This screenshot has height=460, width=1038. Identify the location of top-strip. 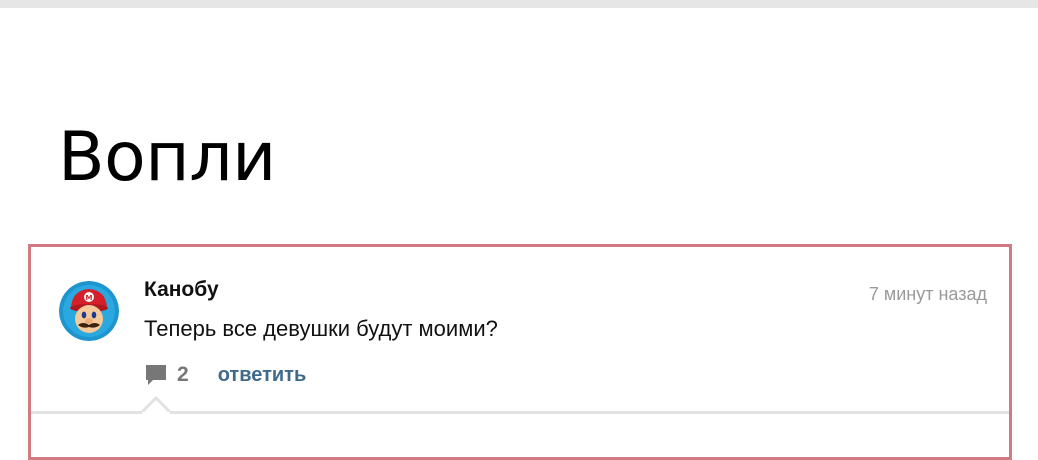
(519, 4).